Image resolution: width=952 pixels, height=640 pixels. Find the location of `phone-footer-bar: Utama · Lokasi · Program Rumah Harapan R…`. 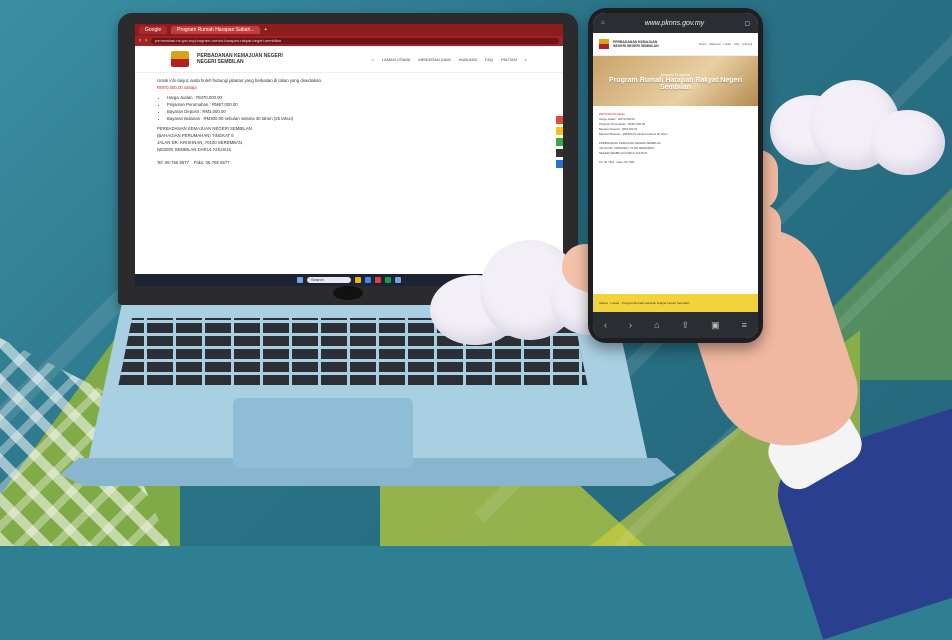

phone-footer-bar: Utama · Lokasi · Program Rumah Harapan R… is located at coordinates (675, 303).